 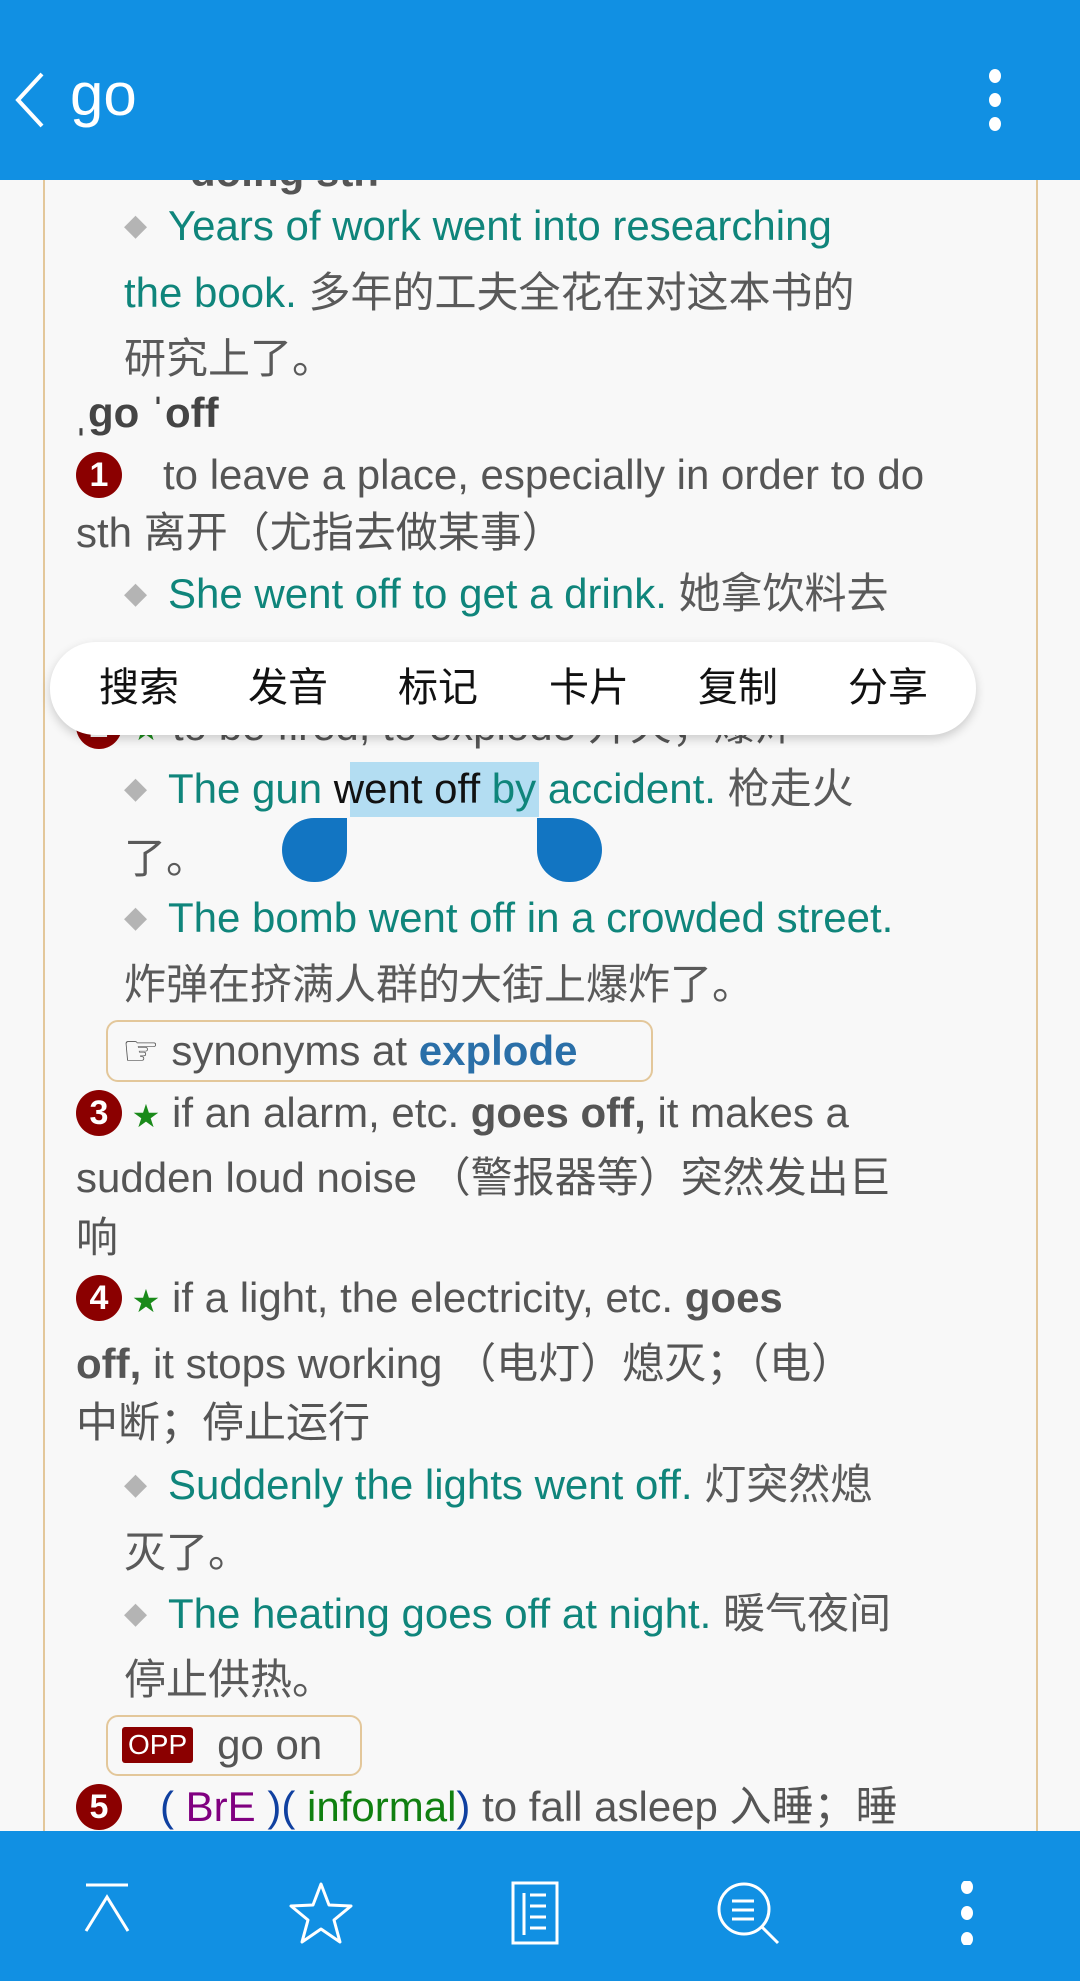 I want to click on synonyms-link: ☞ synonyms at explode, so click(x=349, y=1051).